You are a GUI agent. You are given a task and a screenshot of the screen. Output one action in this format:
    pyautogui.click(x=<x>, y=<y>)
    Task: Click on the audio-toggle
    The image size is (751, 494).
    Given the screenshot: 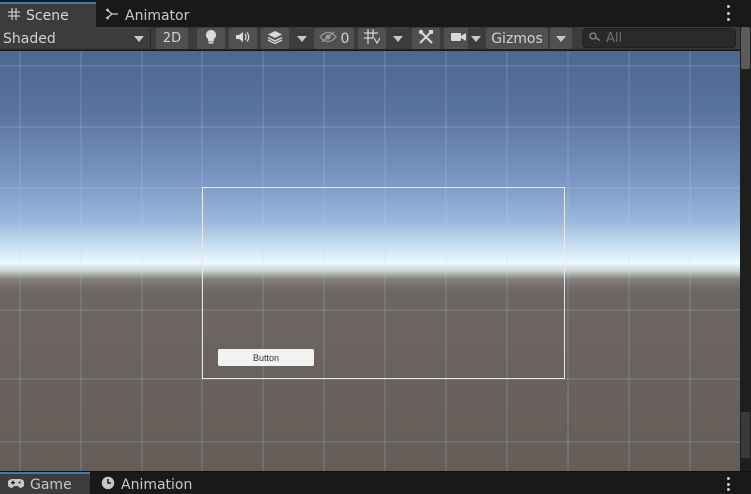 What is the action you would take?
    pyautogui.click(x=243, y=38)
    